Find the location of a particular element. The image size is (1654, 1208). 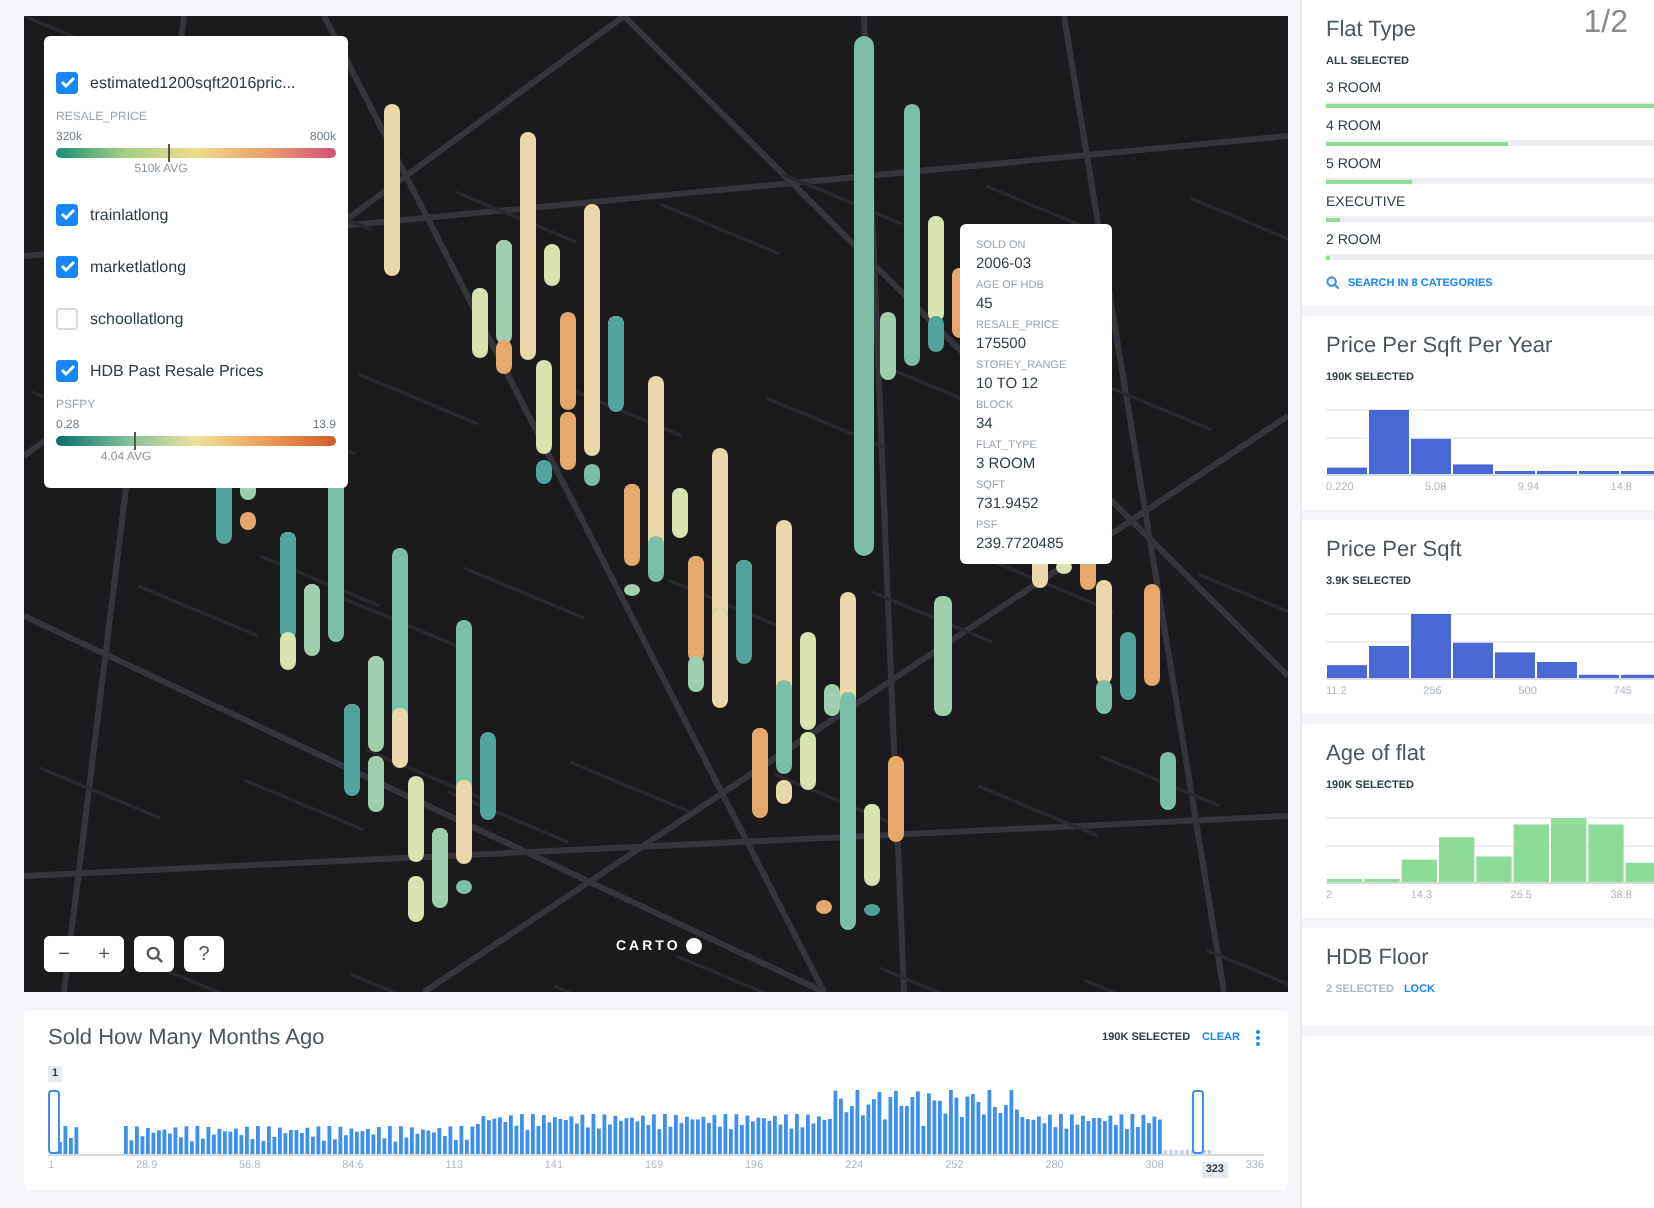

layer-name: trainlatlong is located at coordinates (129, 214).